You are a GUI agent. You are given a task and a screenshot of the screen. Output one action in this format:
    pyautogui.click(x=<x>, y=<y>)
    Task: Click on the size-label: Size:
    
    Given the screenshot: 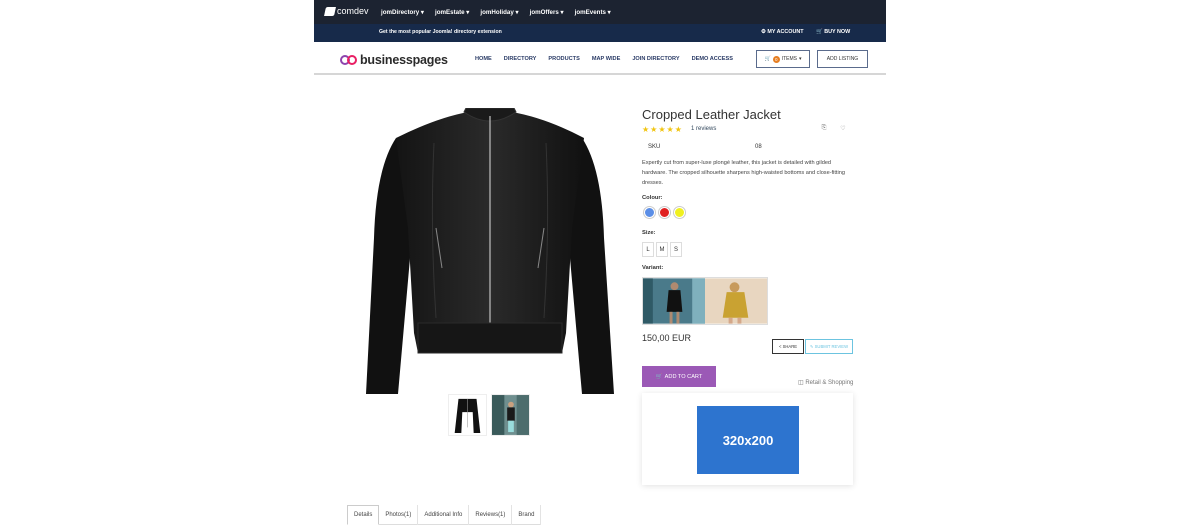 What is the action you would take?
    pyautogui.click(x=649, y=233)
    